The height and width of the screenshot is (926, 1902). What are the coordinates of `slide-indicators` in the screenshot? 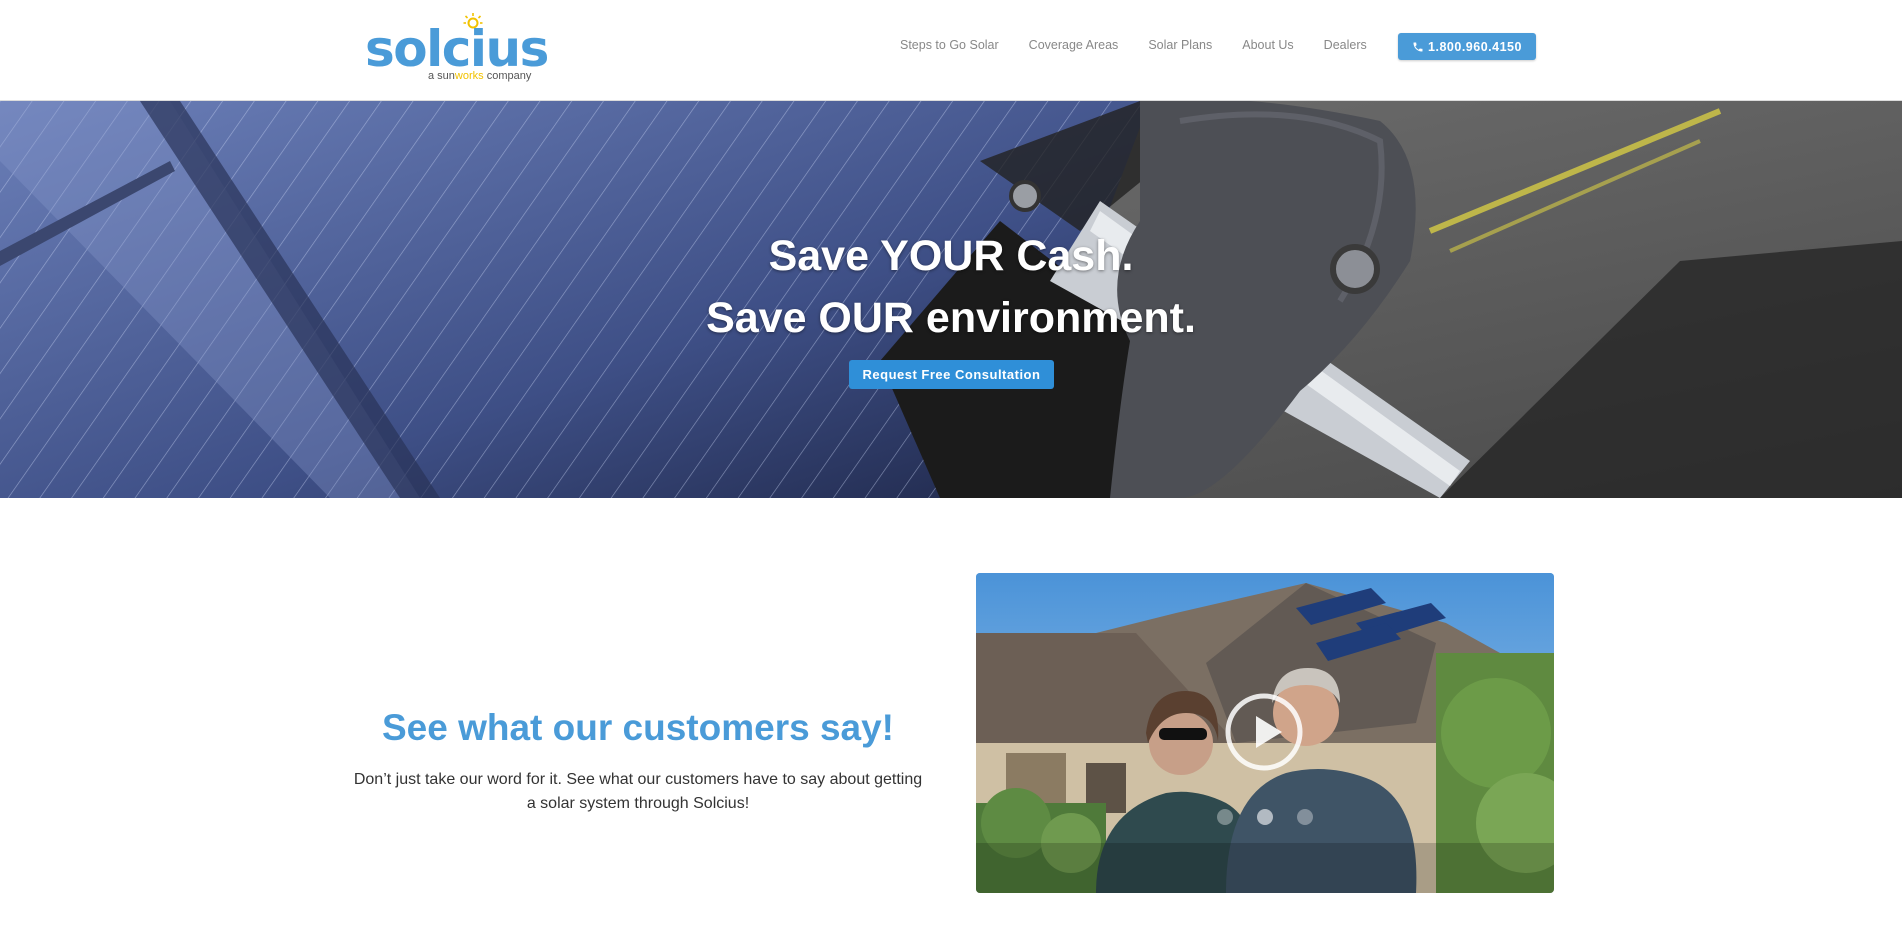 It's located at (1265, 817).